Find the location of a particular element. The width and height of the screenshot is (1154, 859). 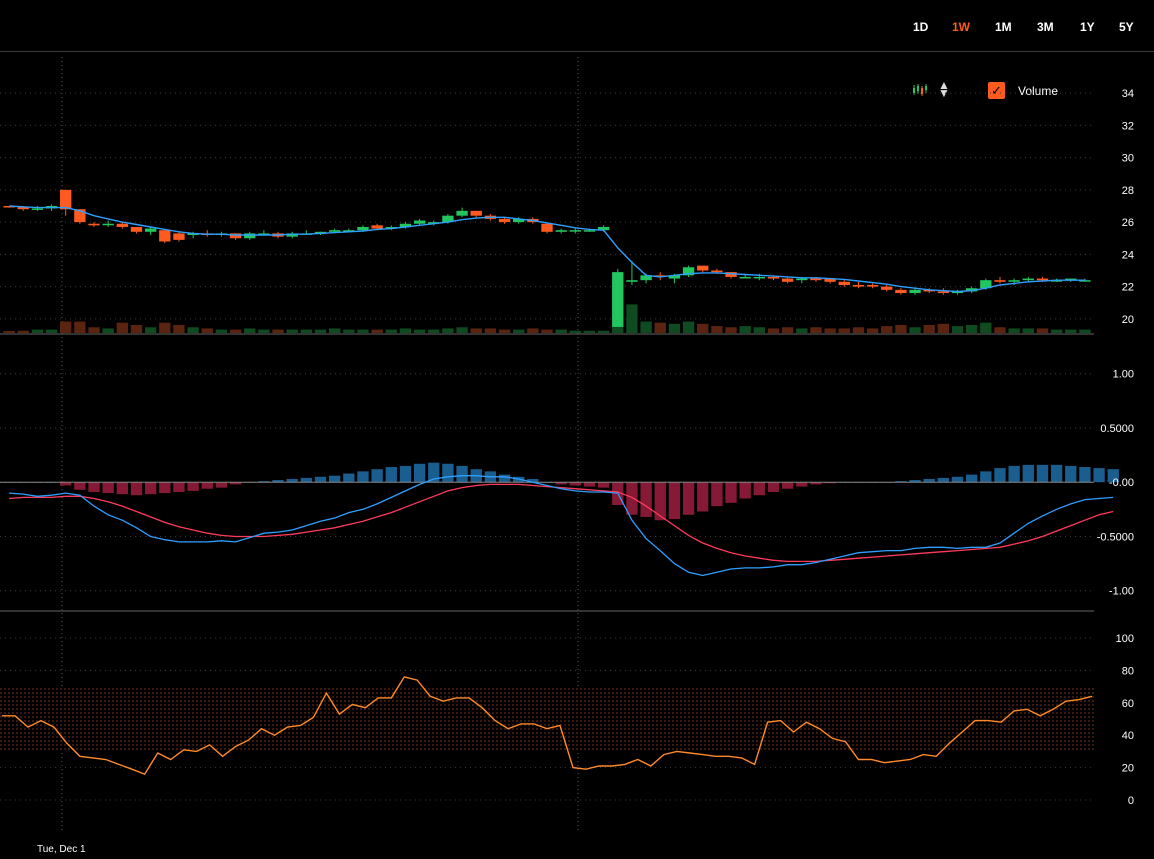

macd-tick-label: -1.00 is located at coordinates (1121, 592).